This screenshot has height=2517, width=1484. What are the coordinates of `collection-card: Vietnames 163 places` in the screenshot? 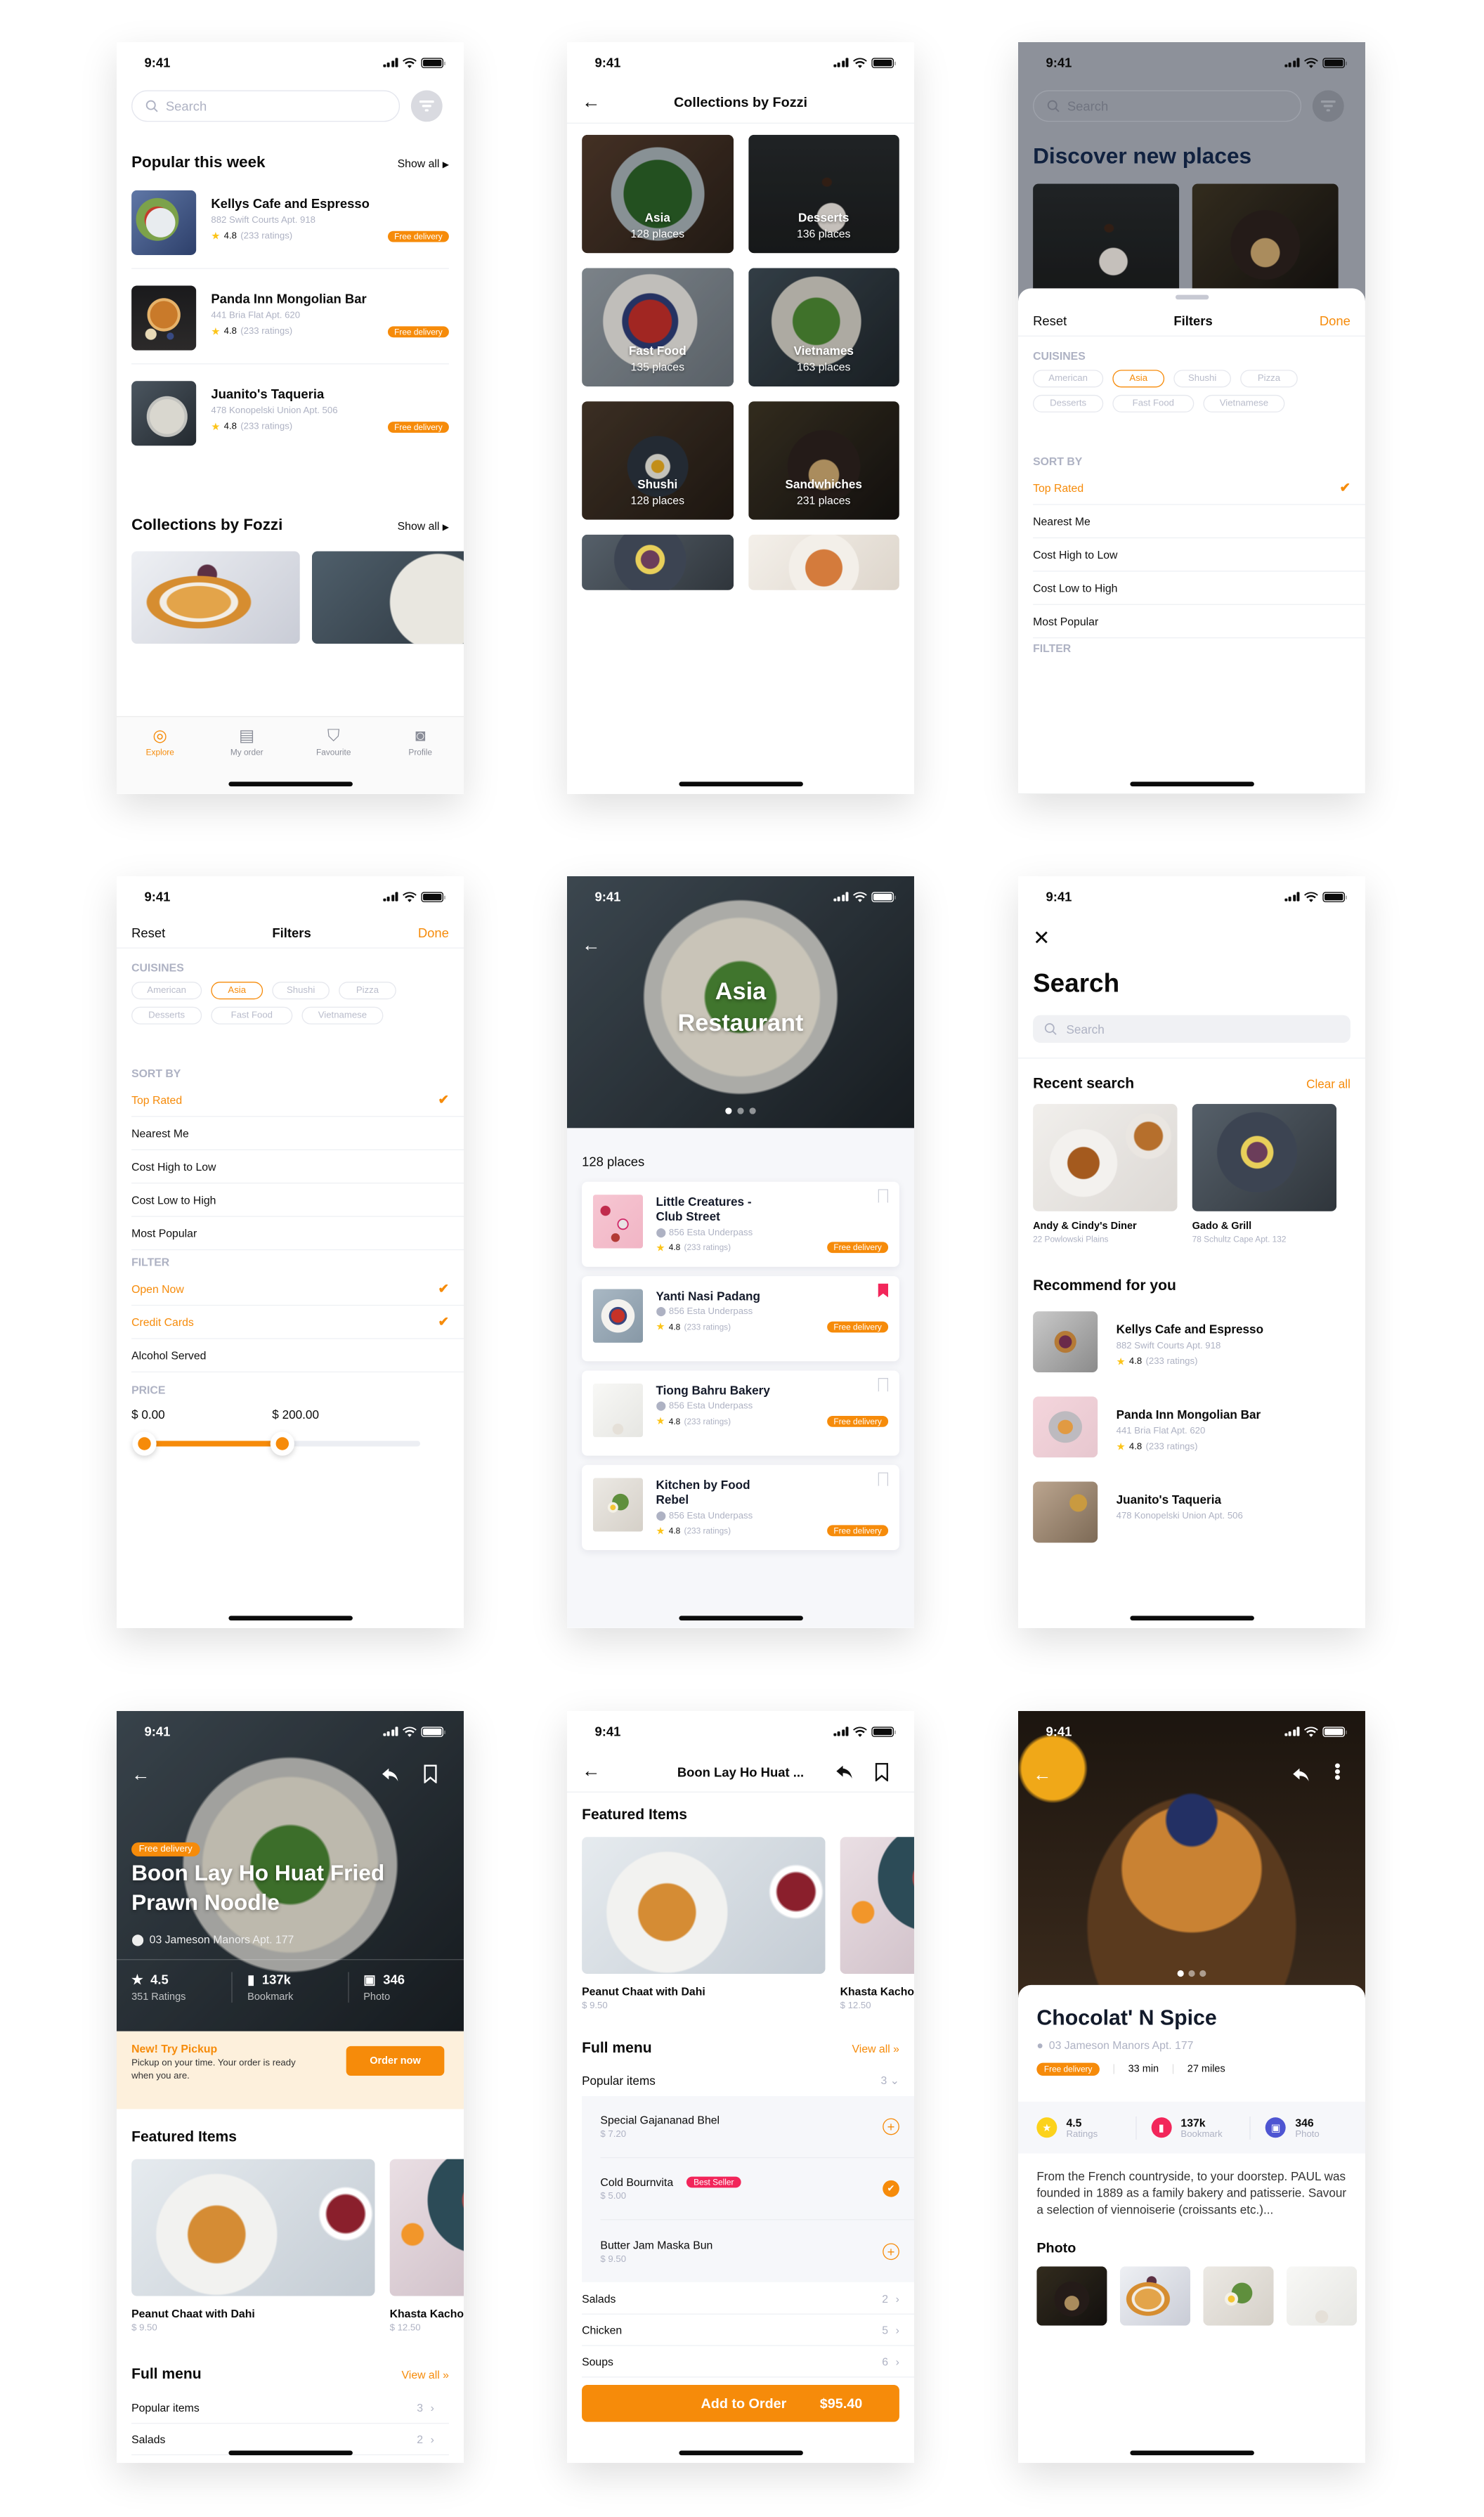 It's located at (823, 327).